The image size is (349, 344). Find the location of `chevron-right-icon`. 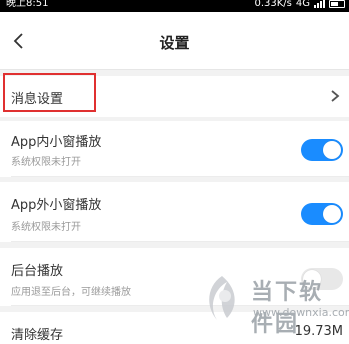

chevron-right-icon is located at coordinates (335, 96).